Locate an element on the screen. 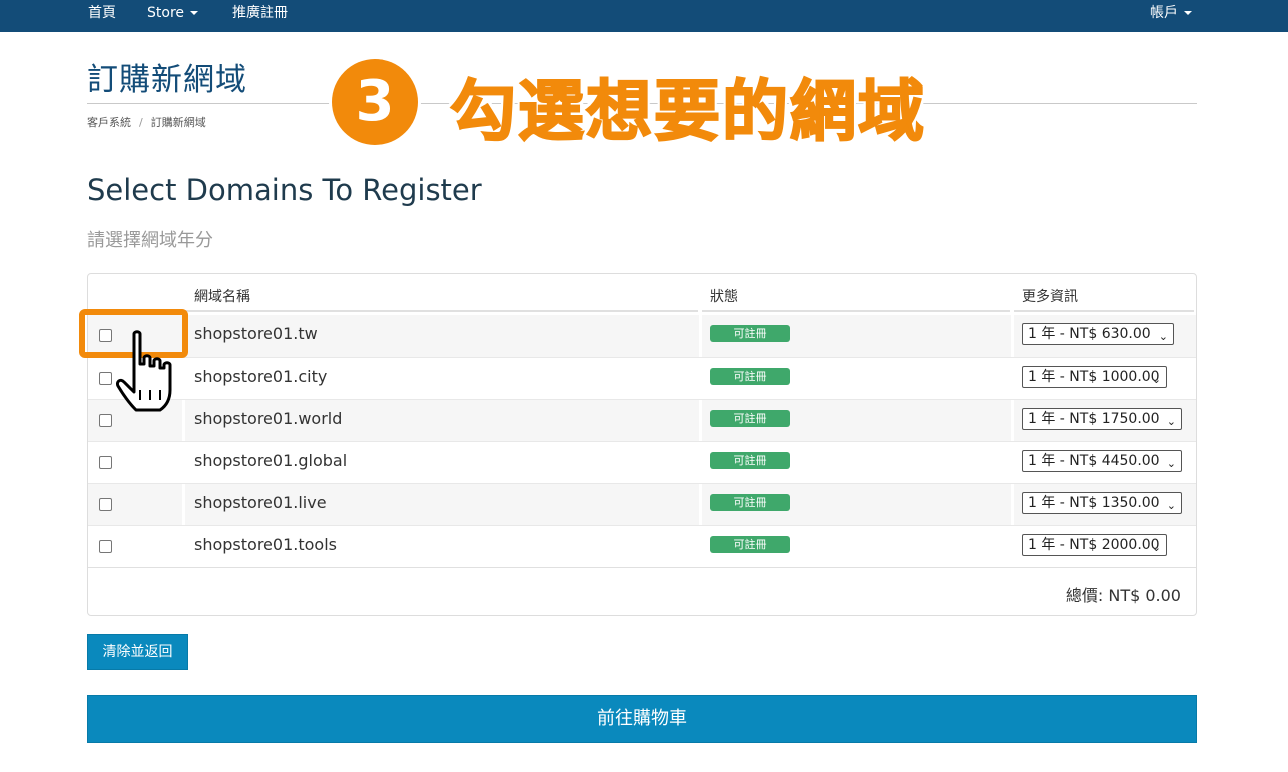  nav-account-dropdown: 帳戶 is located at coordinates (1171, 14).